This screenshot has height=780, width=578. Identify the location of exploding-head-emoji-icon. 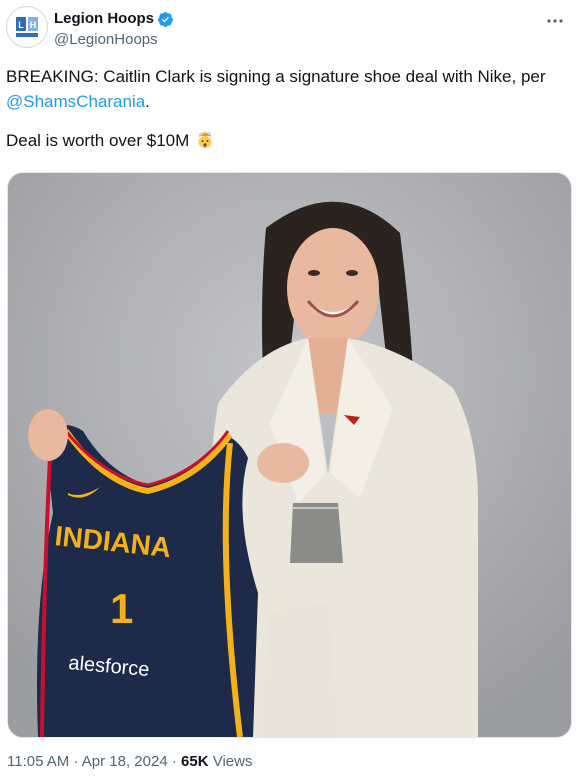
(205, 139).